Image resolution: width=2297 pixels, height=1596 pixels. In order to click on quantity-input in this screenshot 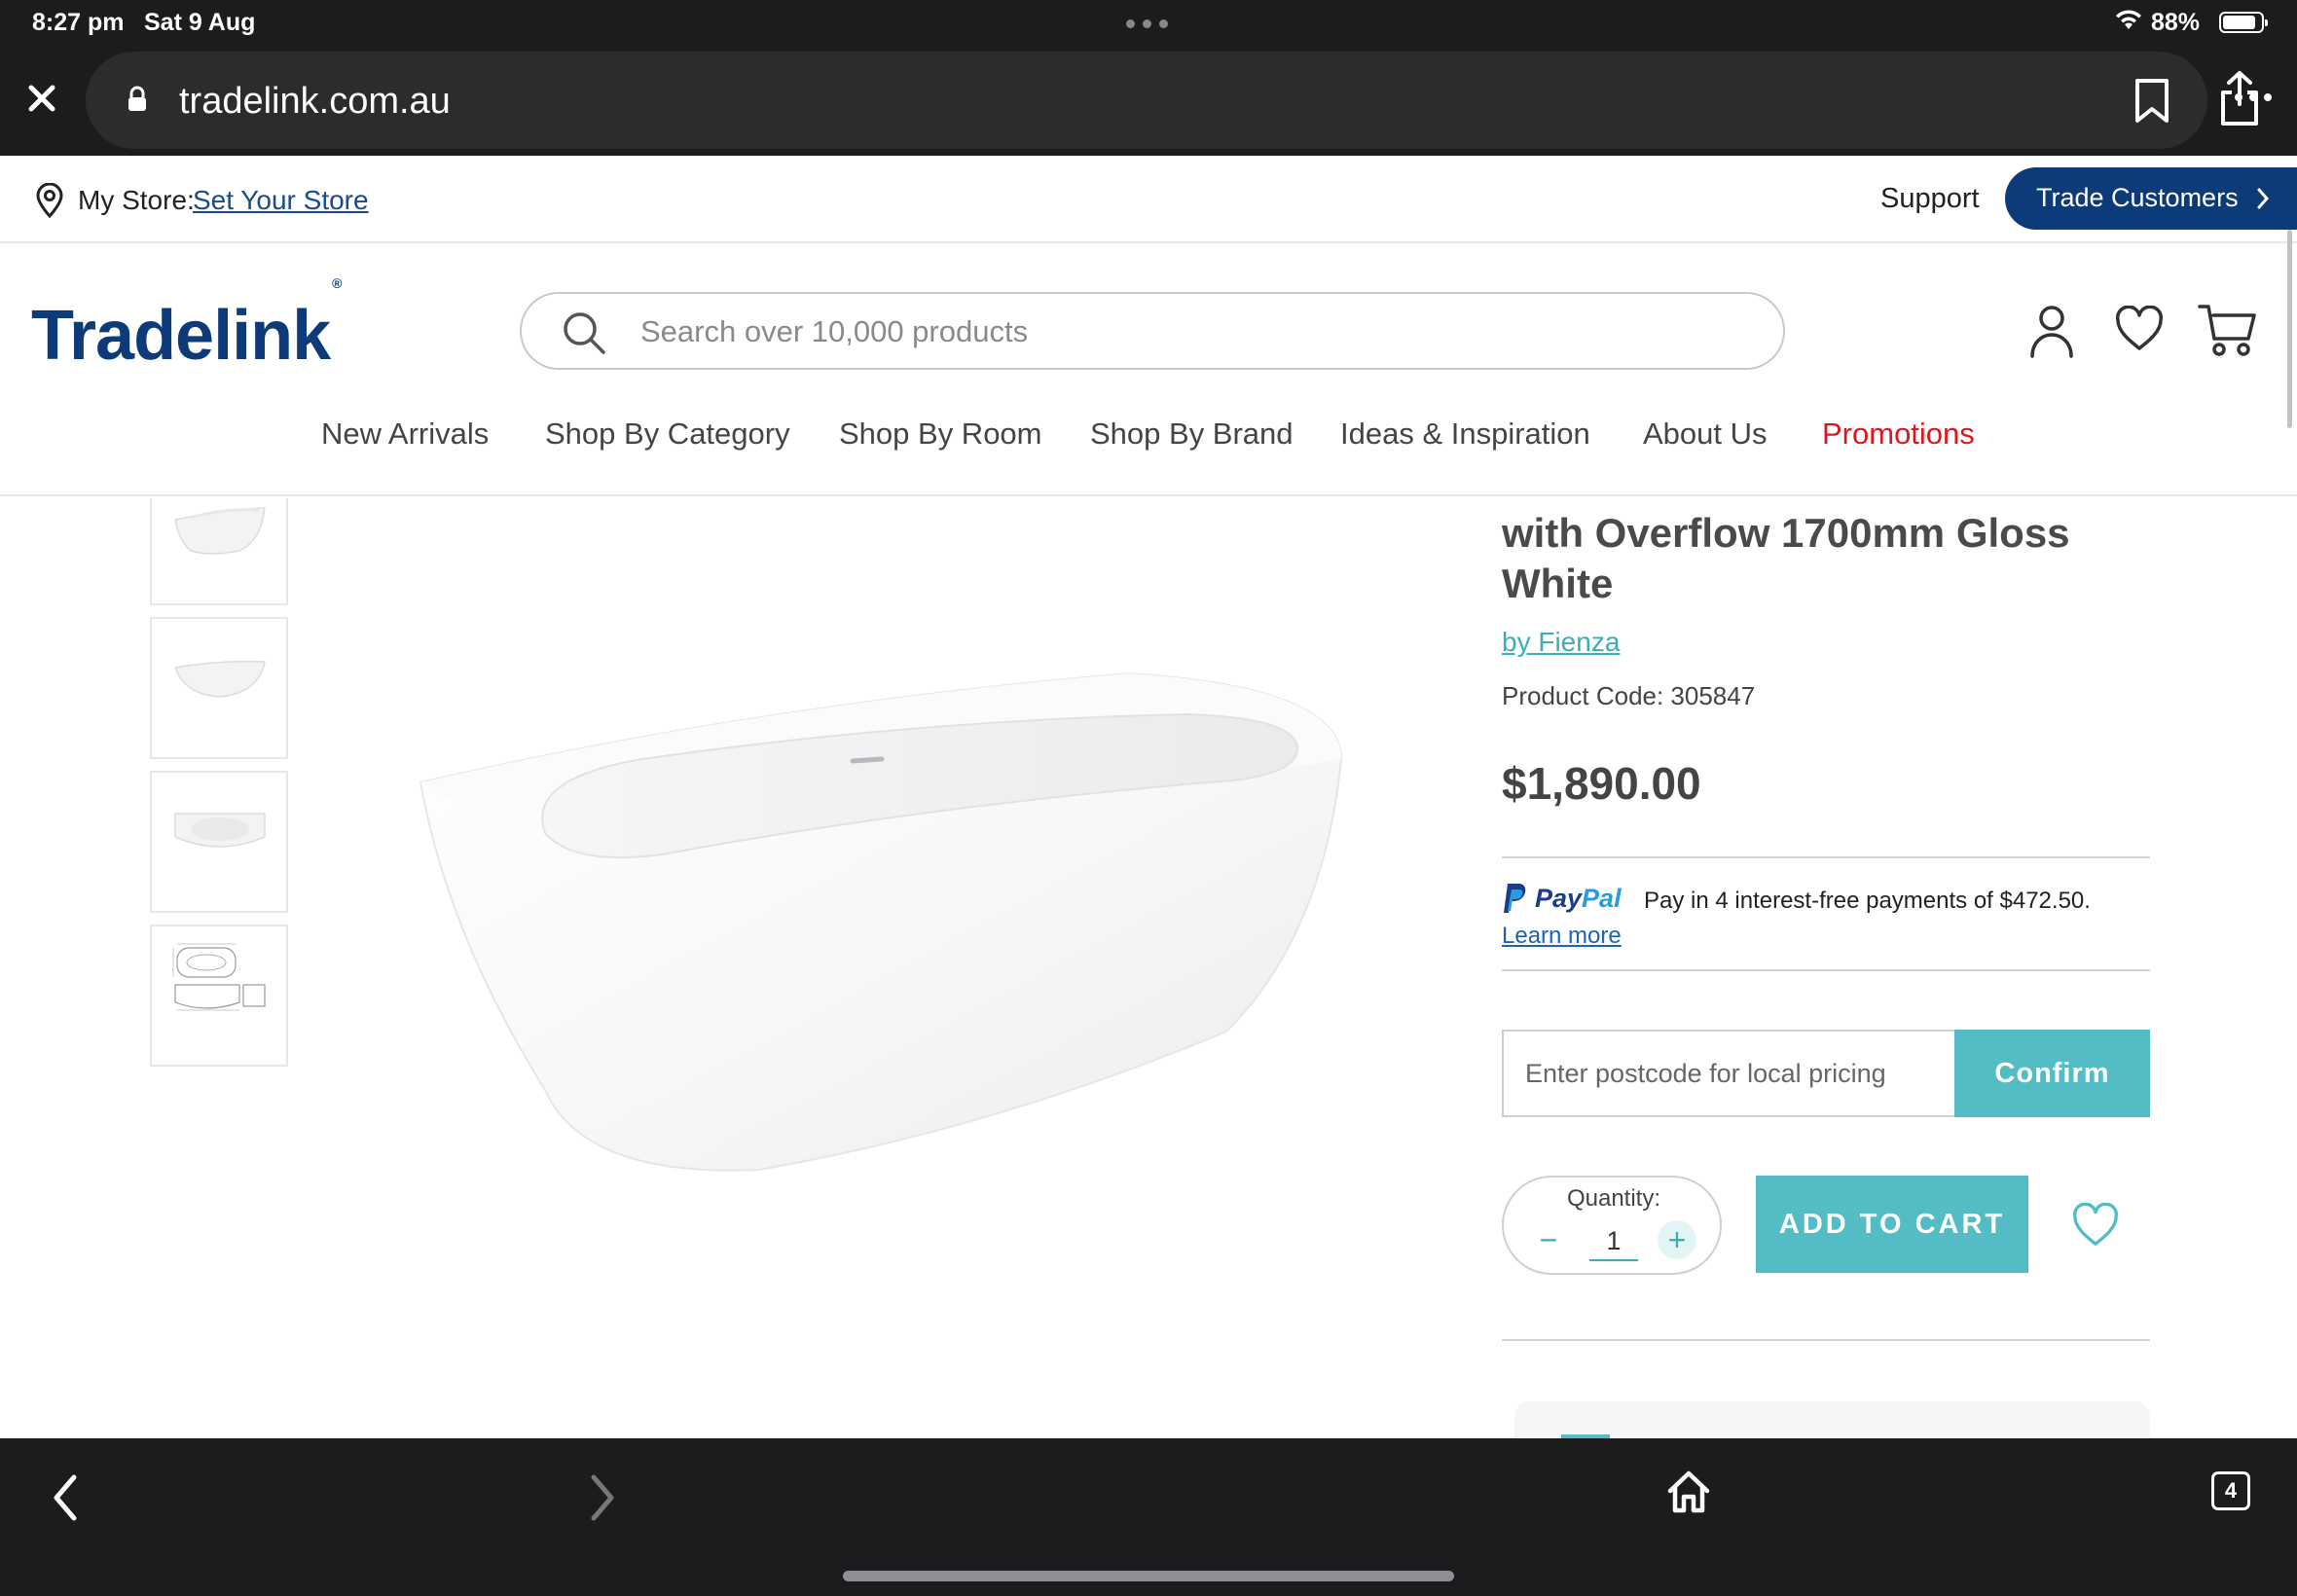, I will do `click(1613, 1241)`.